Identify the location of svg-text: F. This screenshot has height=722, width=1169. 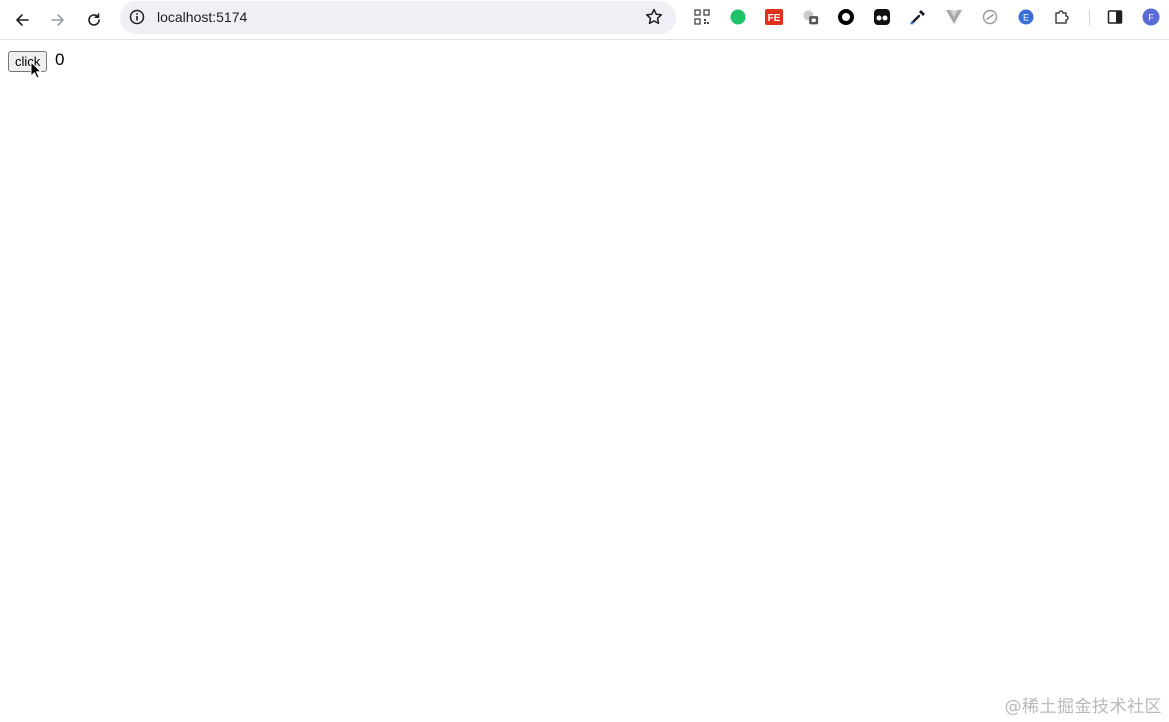
(1151, 18).